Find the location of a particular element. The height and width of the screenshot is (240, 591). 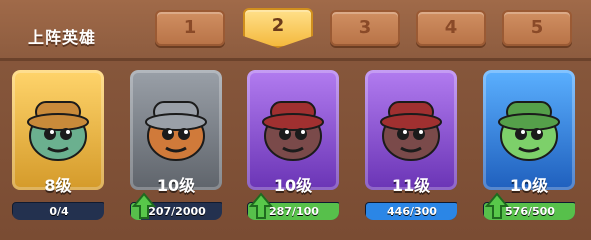

hero-card: 8级 0/4 is located at coordinates (58, 145).